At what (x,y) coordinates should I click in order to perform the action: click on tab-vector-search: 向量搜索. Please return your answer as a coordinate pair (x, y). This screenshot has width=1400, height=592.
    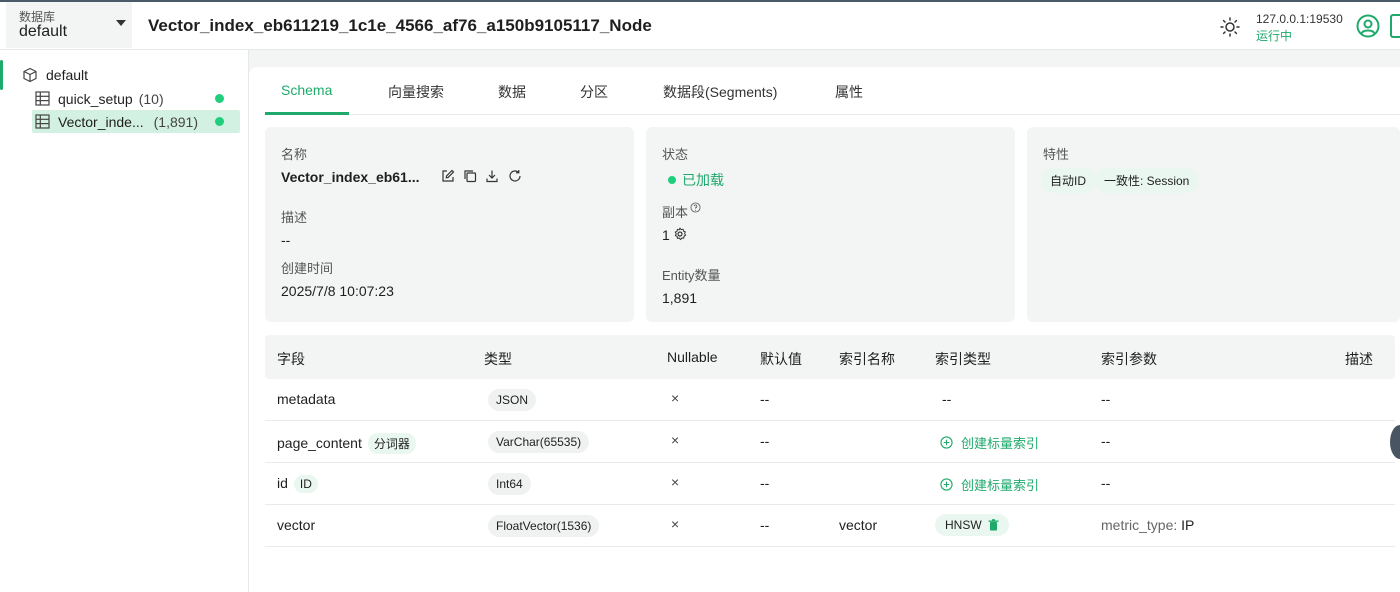
    Looking at the image, I should click on (416, 92).